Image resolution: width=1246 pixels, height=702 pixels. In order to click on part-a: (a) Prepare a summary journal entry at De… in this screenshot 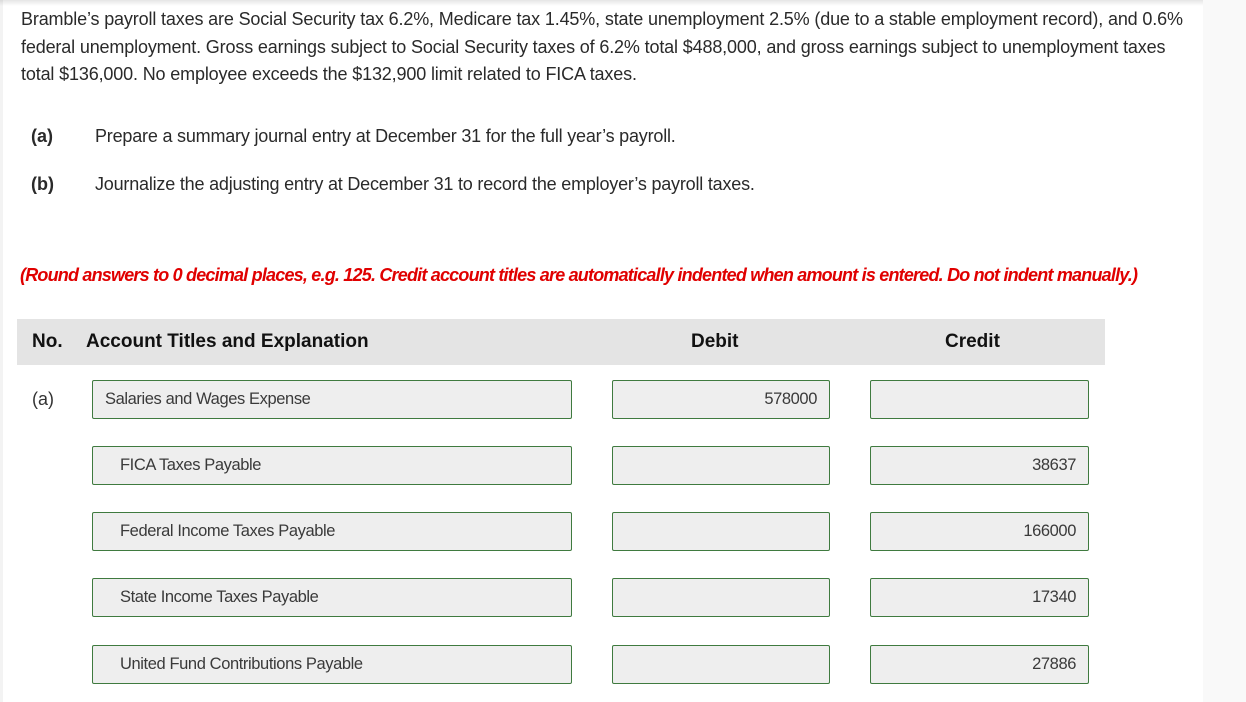, I will do `click(353, 136)`.